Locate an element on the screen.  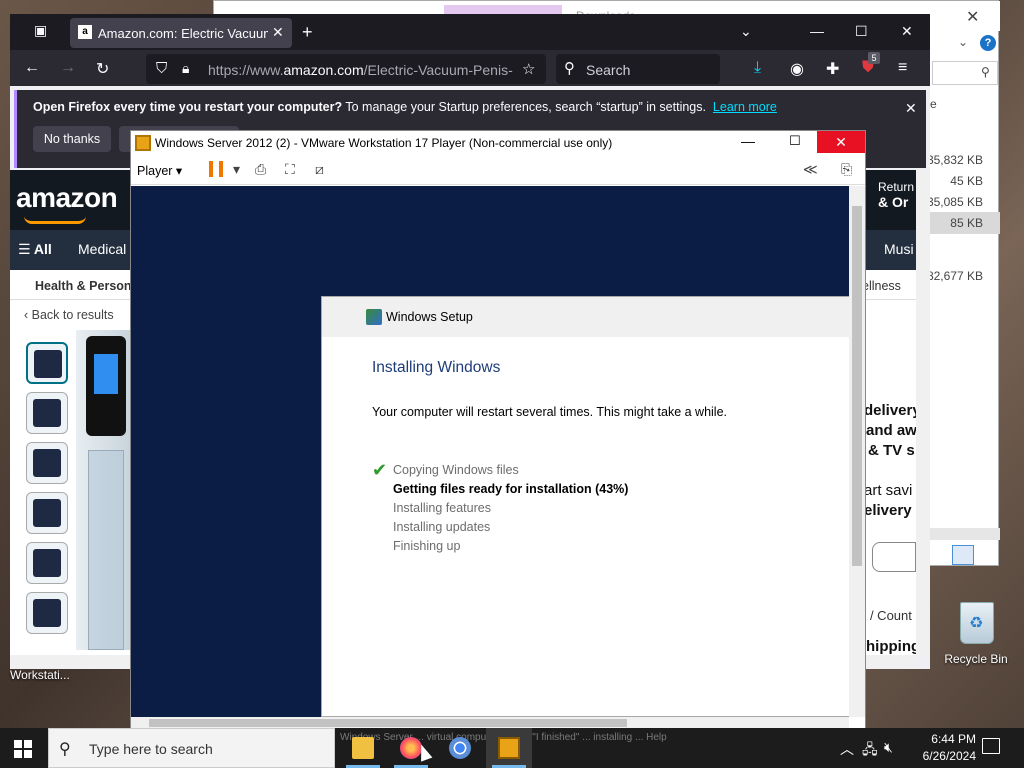
taskbar-search: ⚲ Type here to search is located at coordinates (191, 748).